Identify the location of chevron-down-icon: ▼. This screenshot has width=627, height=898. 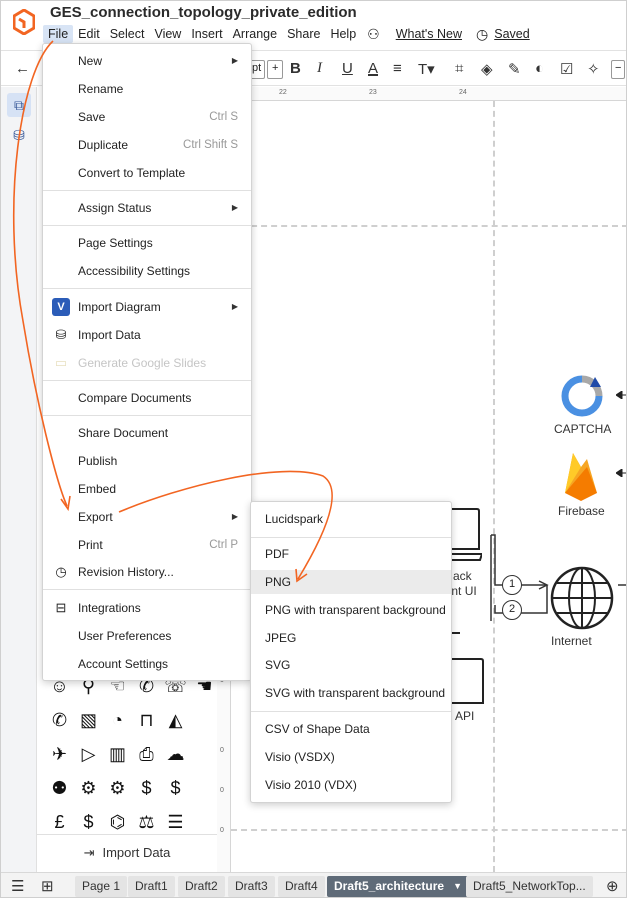
(457, 886).